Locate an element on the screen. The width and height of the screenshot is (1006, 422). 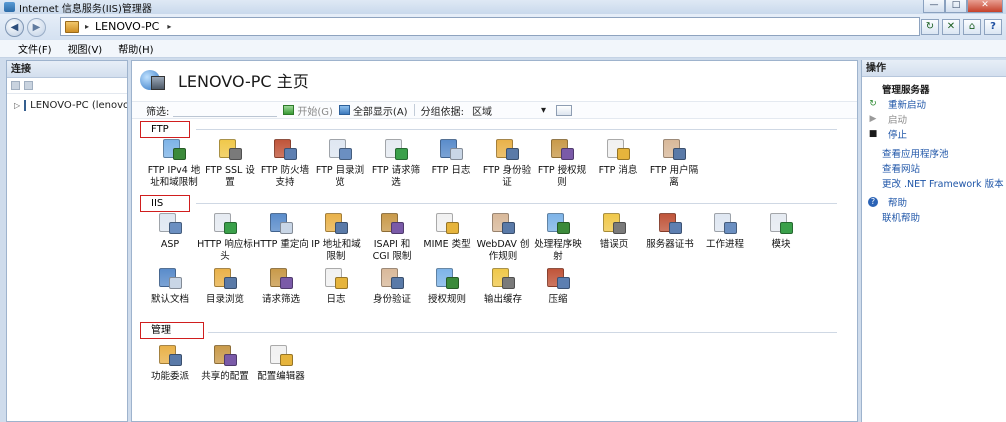
feature-tile: 默认文档 is located at coordinates (170, 286).